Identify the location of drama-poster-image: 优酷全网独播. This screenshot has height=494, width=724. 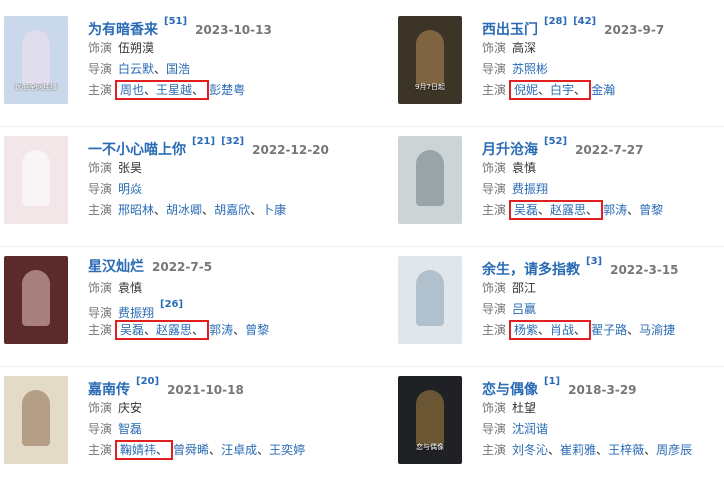
(36, 60).